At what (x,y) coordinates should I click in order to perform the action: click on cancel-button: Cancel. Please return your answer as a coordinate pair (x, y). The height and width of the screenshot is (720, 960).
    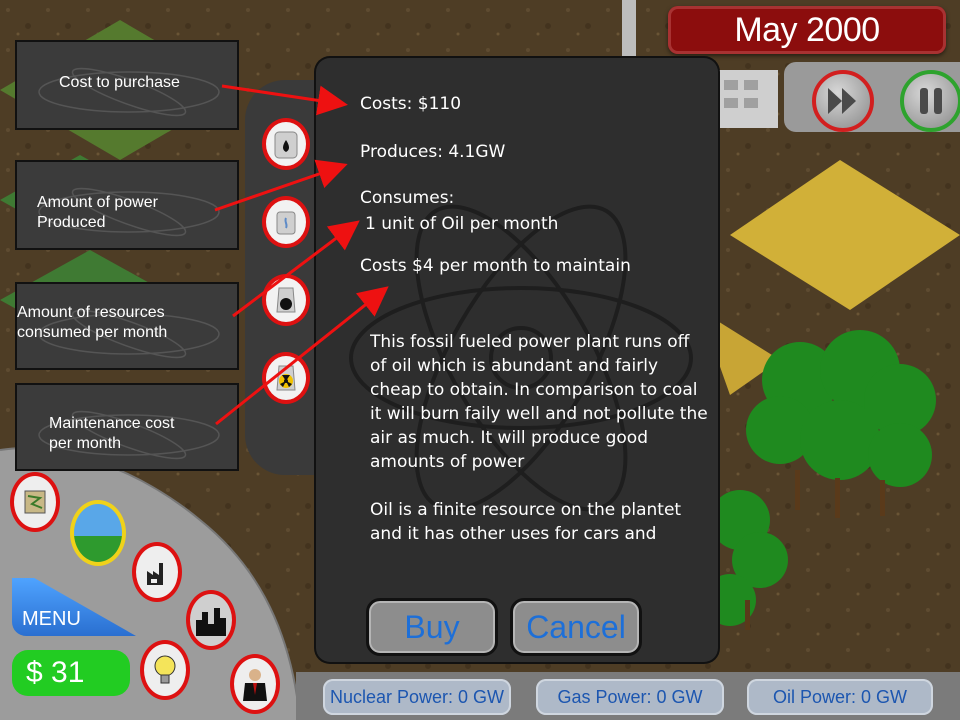
    Looking at the image, I should click on (576, 627).